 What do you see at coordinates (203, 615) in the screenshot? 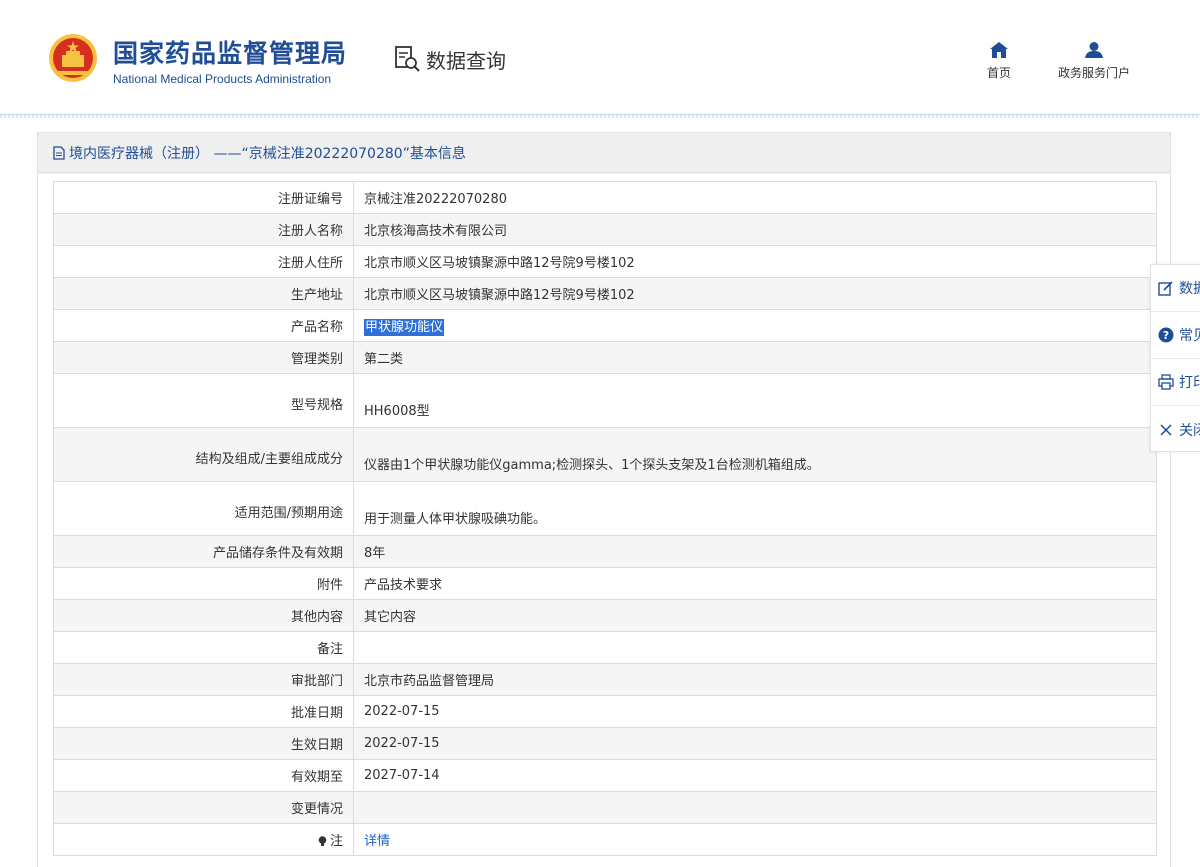
I see `row-label: 其他内容` at bounding box center [203, 615].